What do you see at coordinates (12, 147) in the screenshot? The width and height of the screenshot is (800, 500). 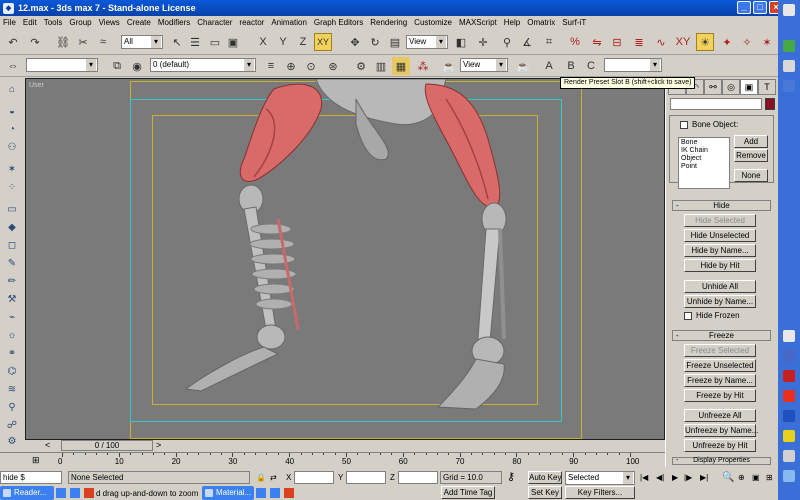 I see `helper-icon: ⚇` at bounding box center [12, 147].